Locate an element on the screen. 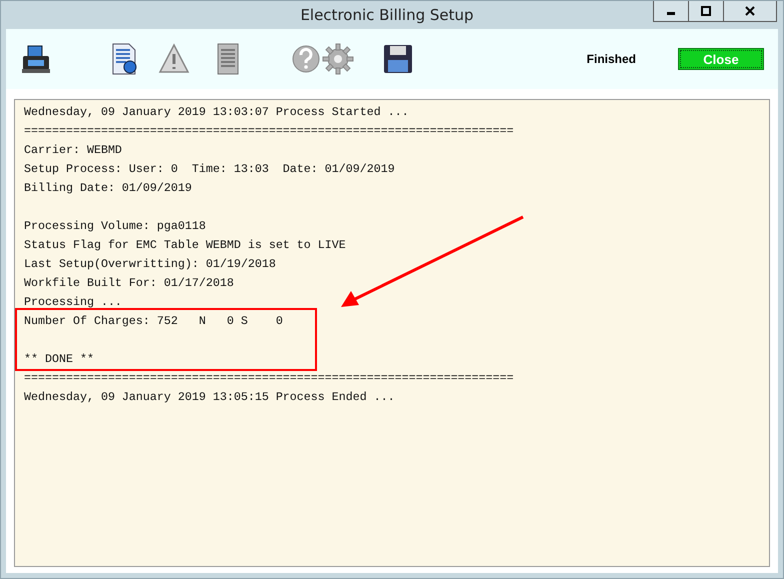 The image size is (784, 579). close-icon is located at coordinates (750, 11).